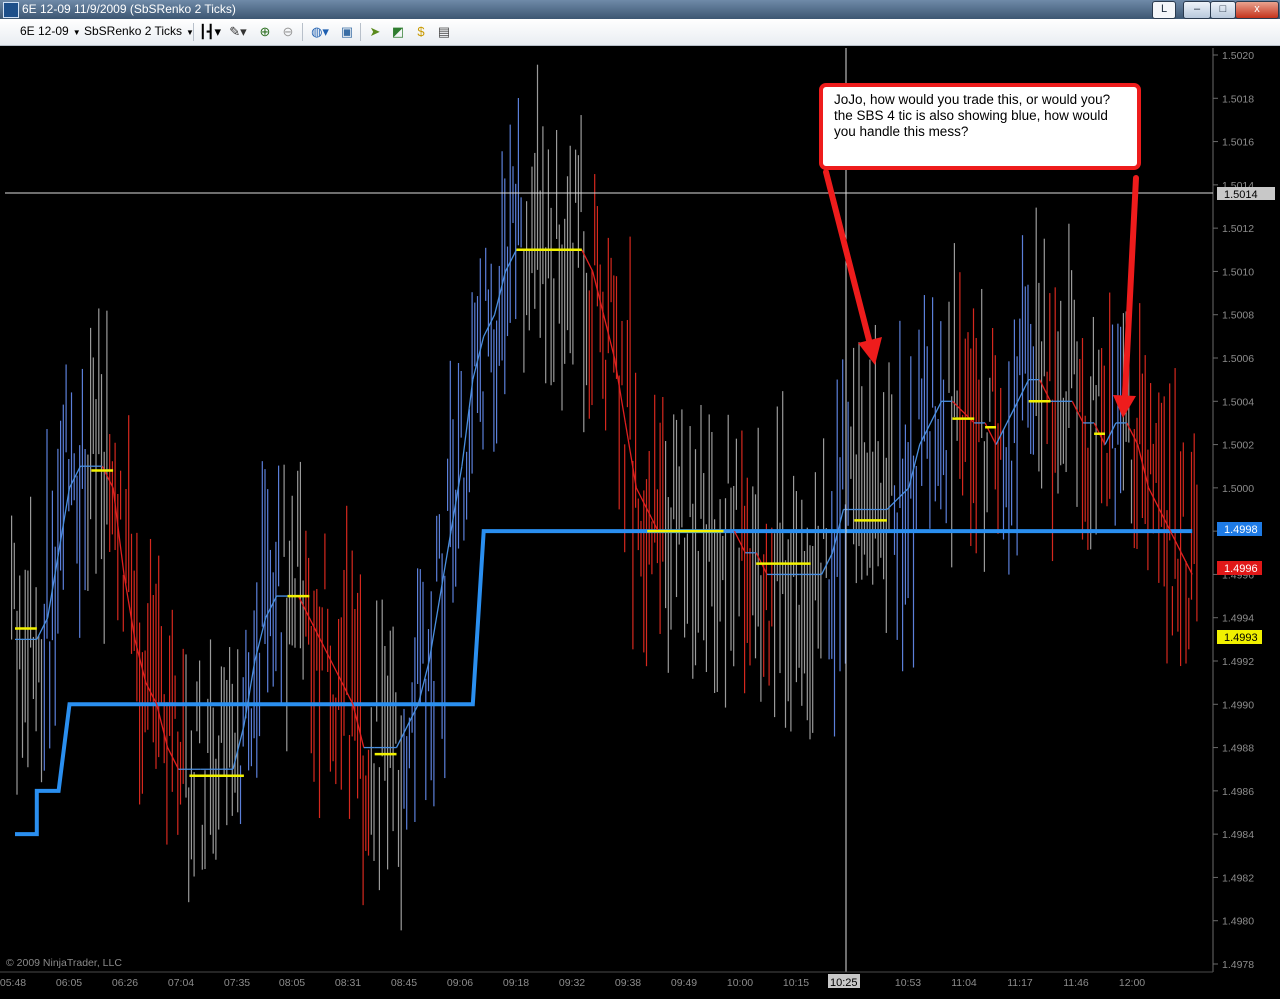  What do you see at coordinates (44, 31) in the screenshot?
I see `instrument-label: 6E 12-09` at bounding box center [44, 31].